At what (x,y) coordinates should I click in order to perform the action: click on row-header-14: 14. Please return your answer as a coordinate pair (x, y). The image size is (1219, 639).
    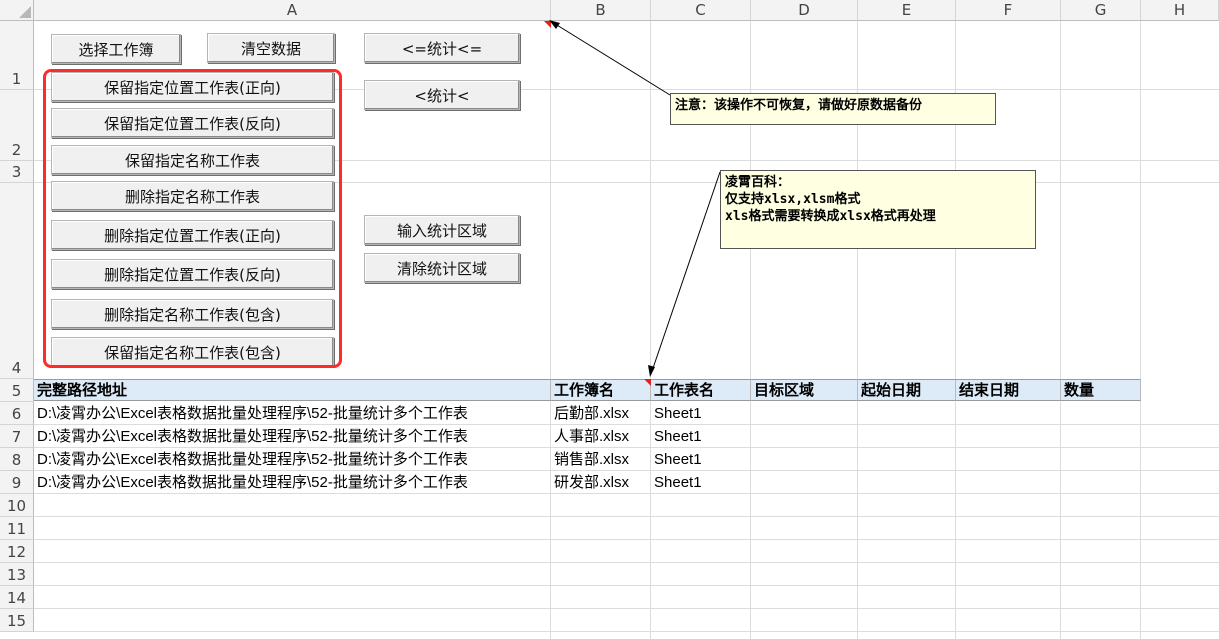
    Looking at the image, I should click on (17, 597).